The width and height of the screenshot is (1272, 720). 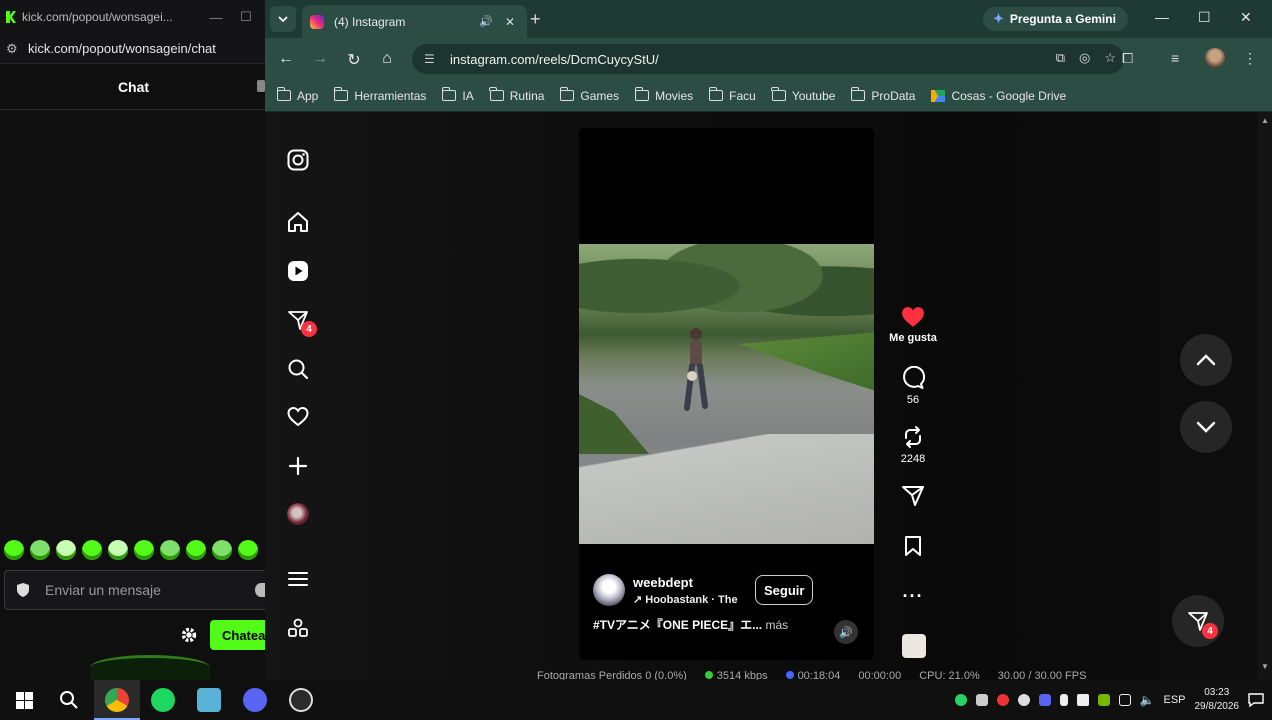 What do you see at coordinates (1198, 621) in the screenshot?
I see `floating-messages-button: 4` at bounding box center [1198, 621].